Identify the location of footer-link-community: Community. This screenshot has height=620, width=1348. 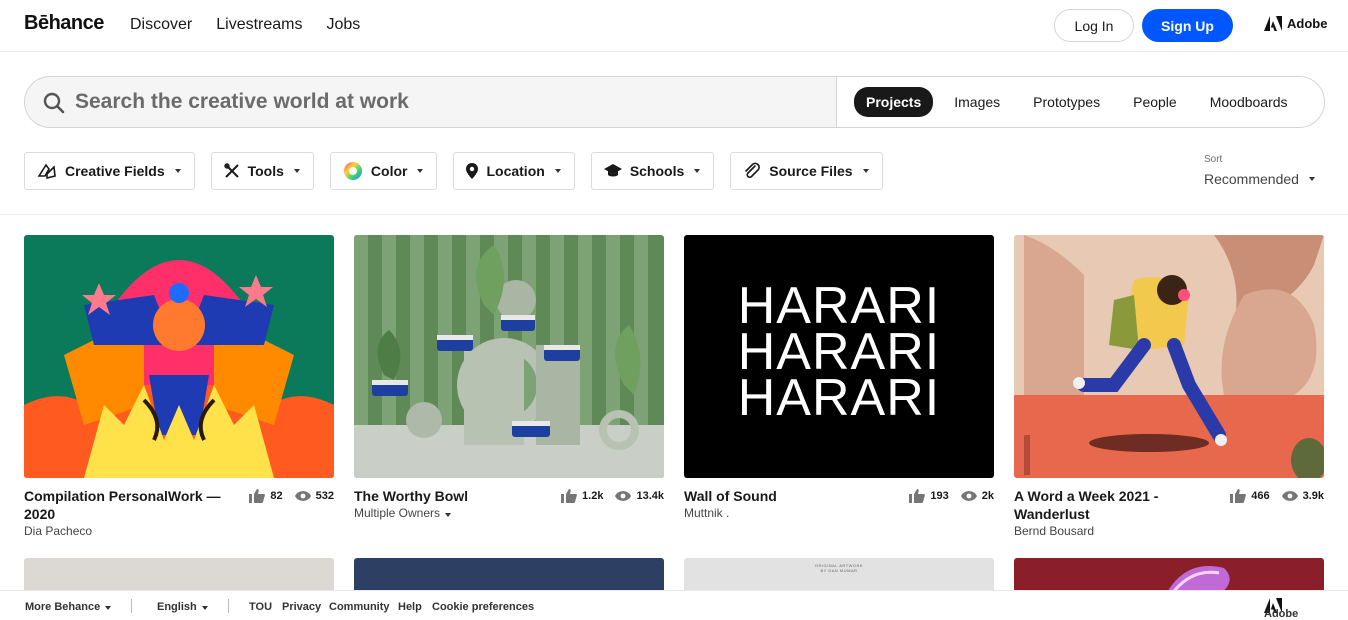
(359, 607).